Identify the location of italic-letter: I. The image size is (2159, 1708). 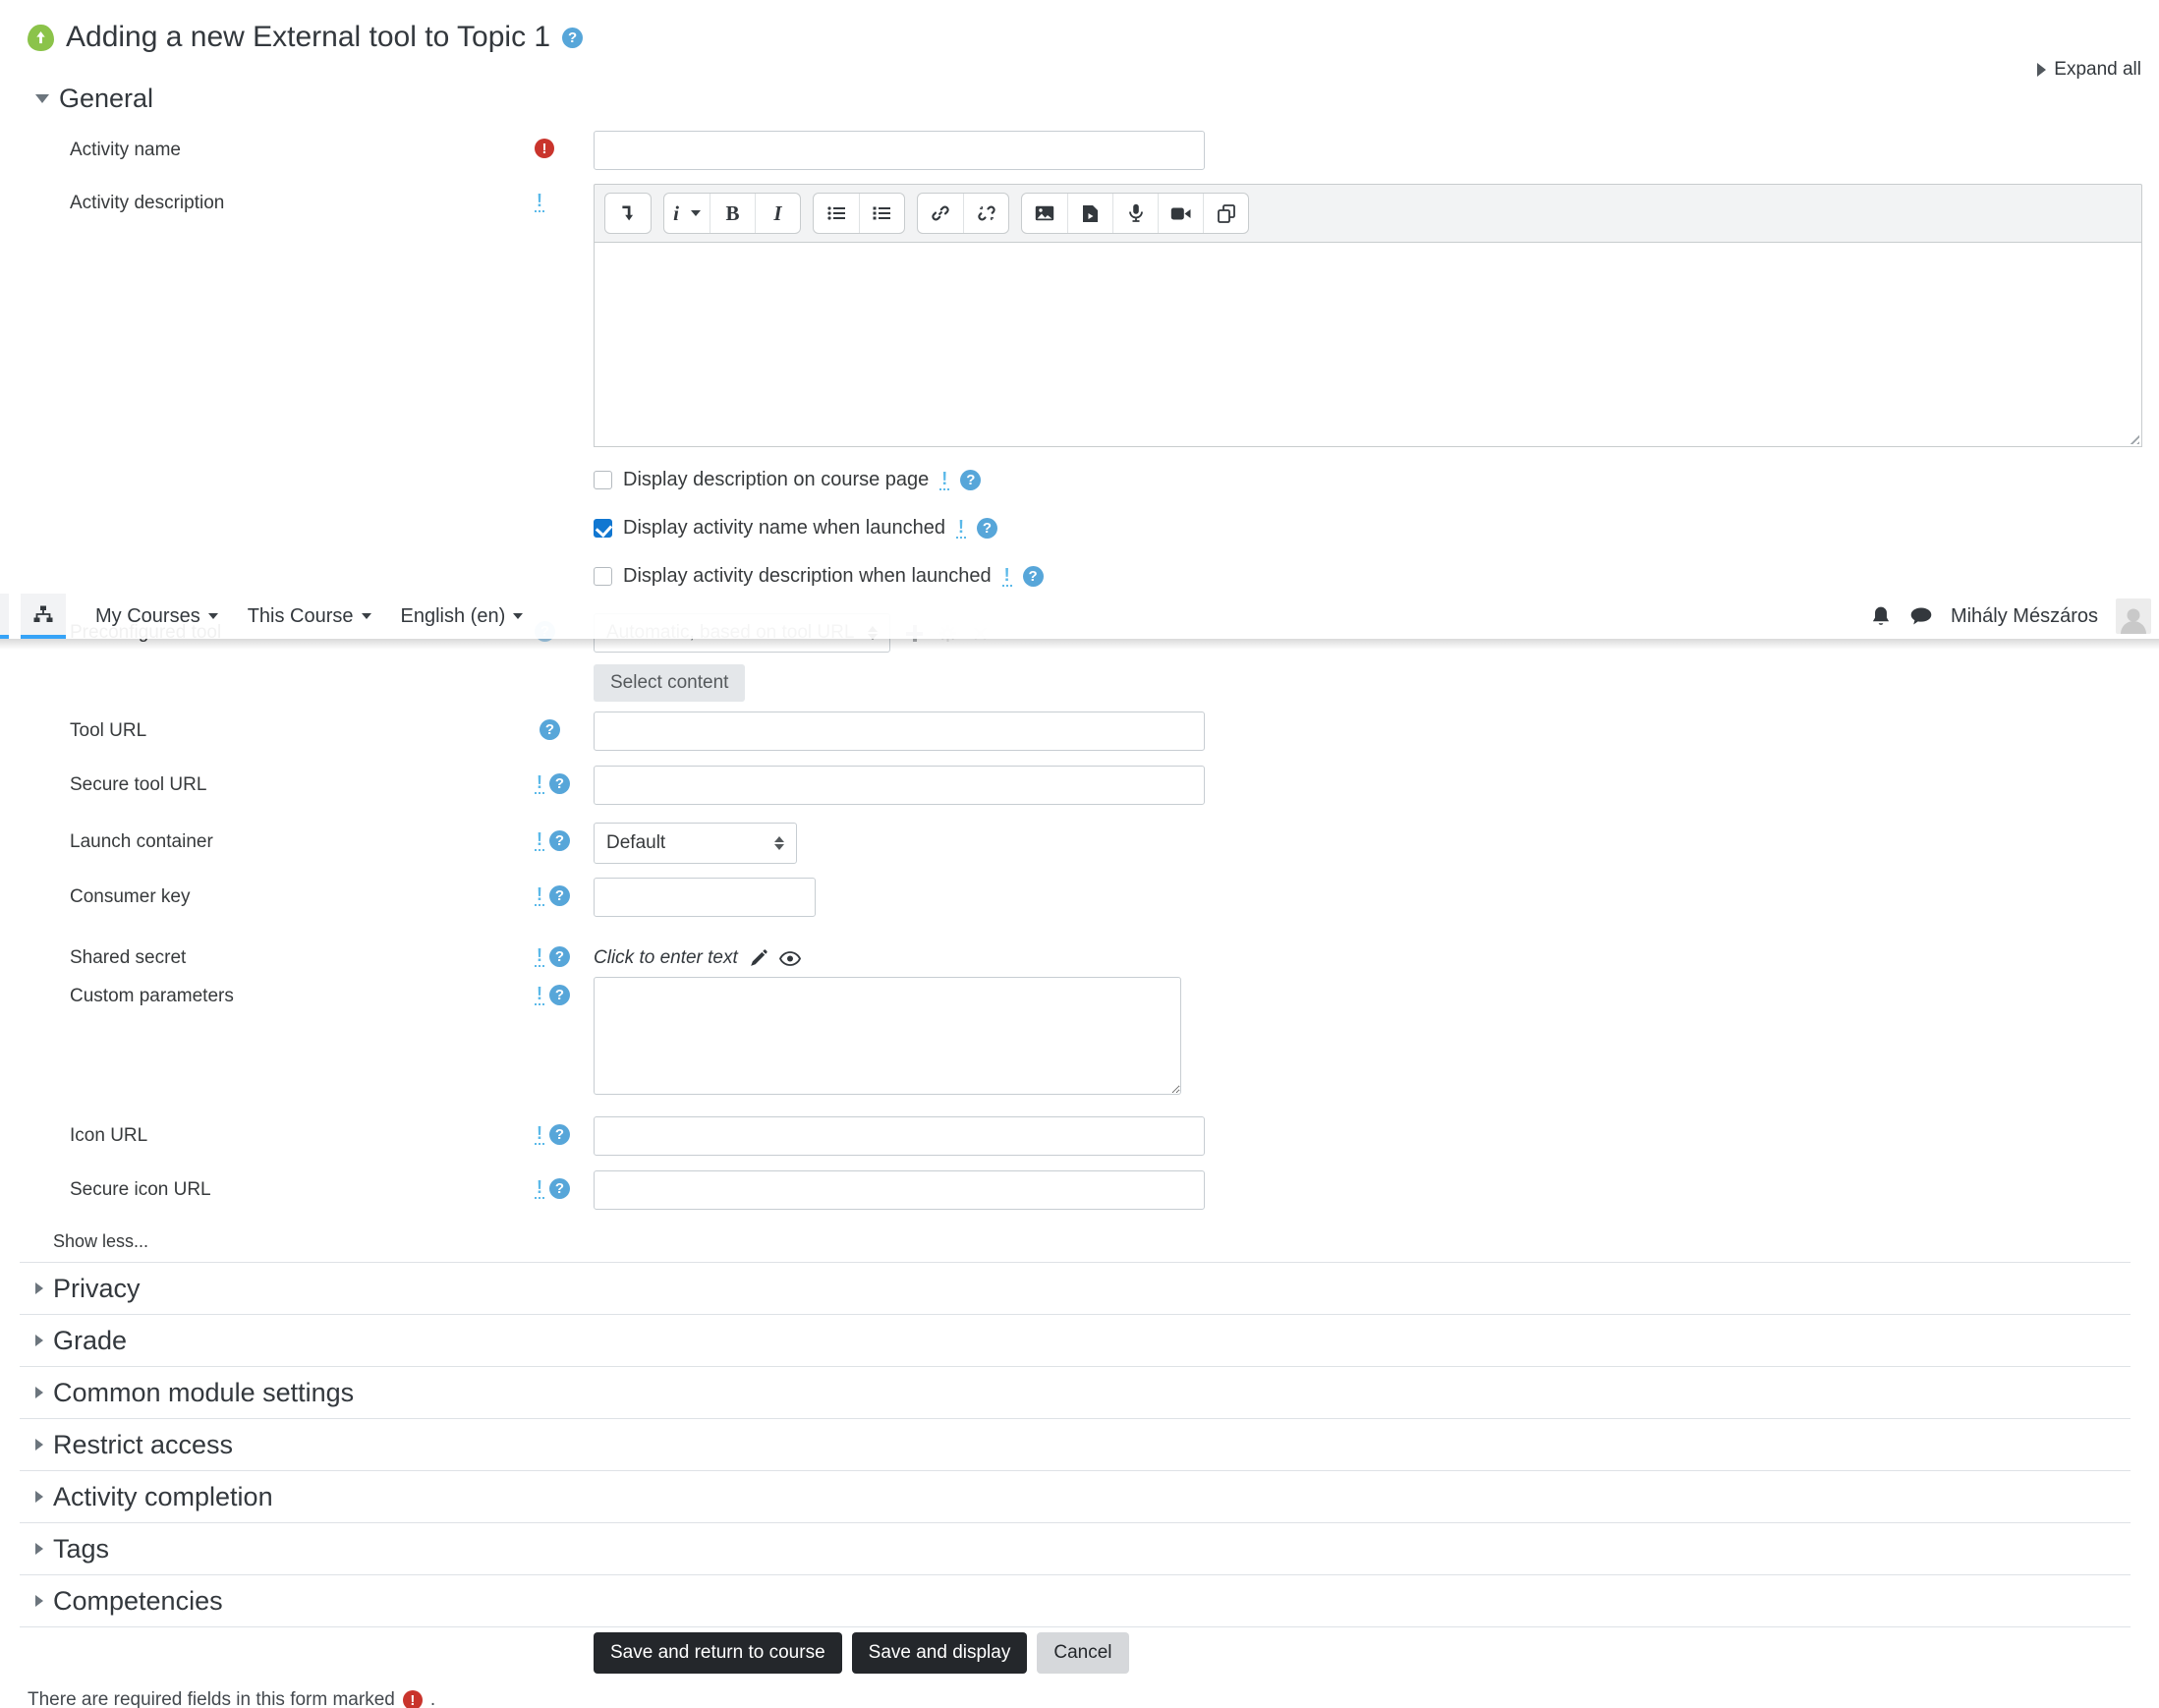
(777, 212).